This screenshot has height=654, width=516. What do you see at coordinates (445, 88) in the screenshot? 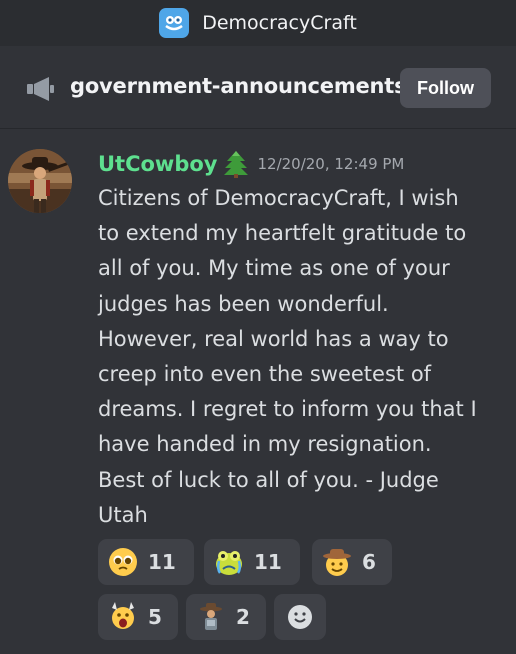
I see `follow-button: Follow` at bounding box center [445, 88].